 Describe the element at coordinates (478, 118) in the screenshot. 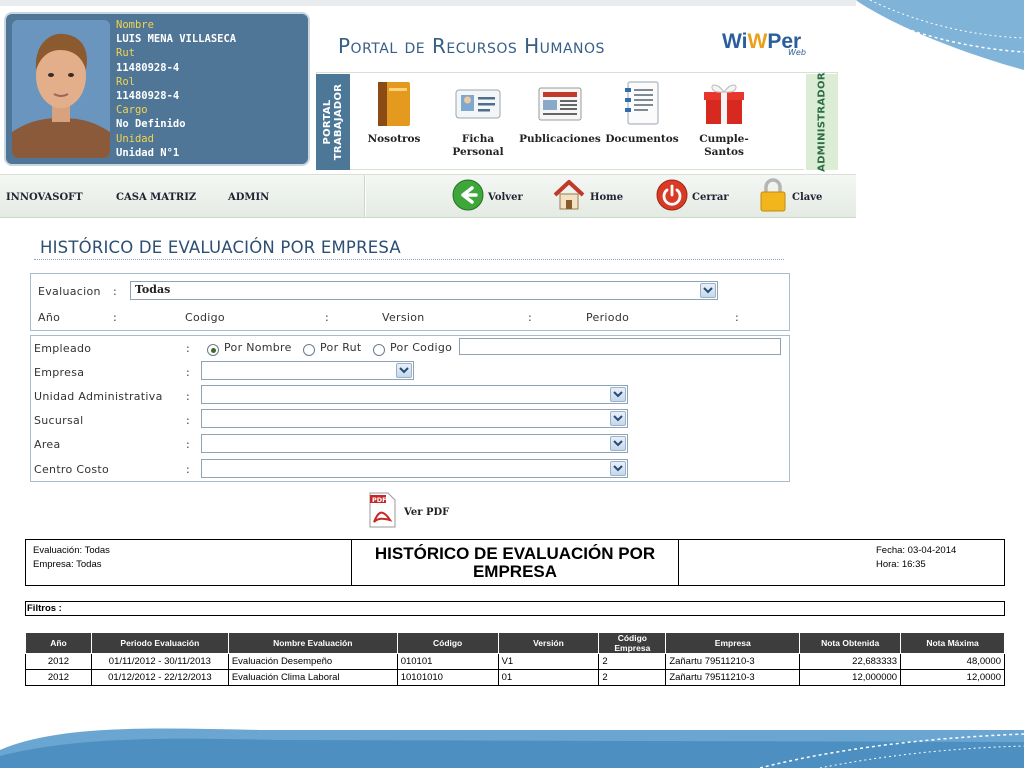

I see `menu-item-ficha-personal: Ficha Personal` at that location.